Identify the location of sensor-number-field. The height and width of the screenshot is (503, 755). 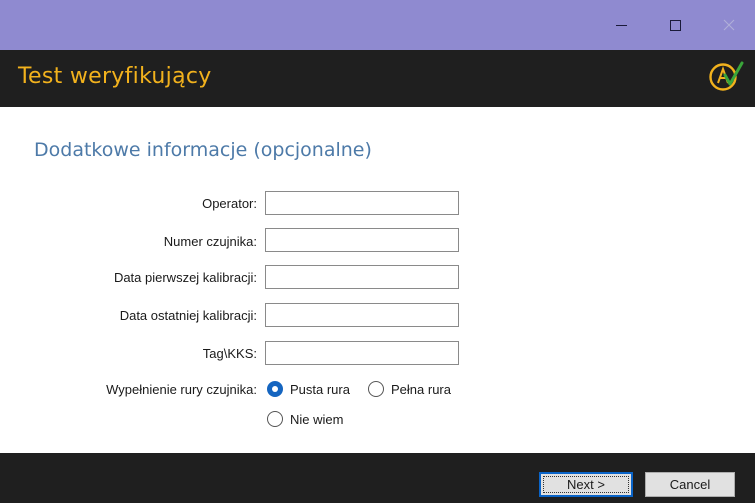
(362, 240).